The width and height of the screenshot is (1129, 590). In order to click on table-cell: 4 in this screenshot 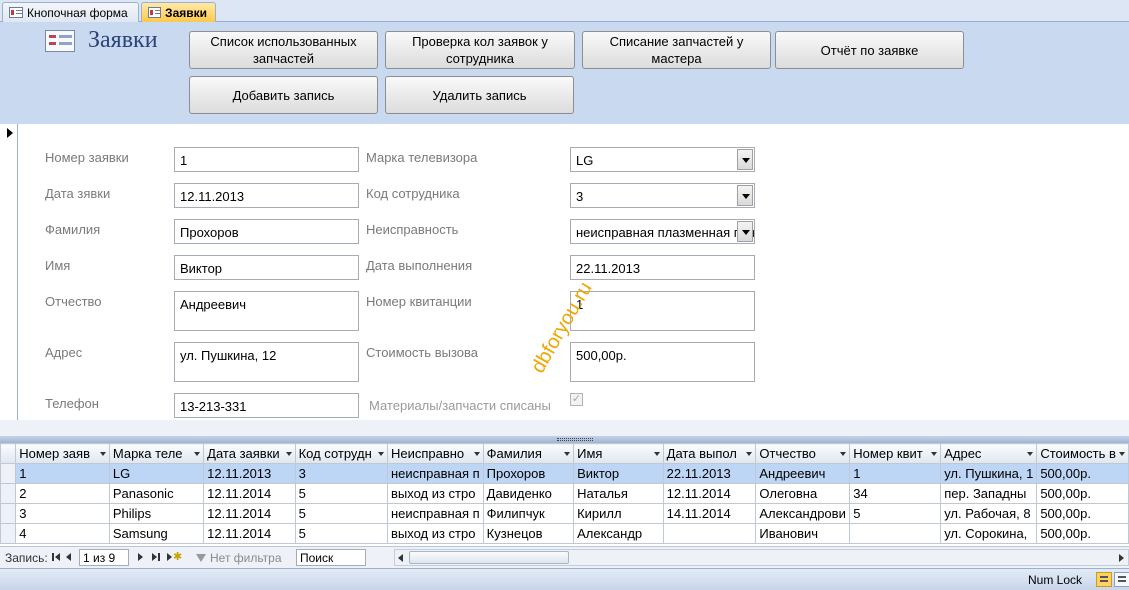, I will do `click(62, 533)`.